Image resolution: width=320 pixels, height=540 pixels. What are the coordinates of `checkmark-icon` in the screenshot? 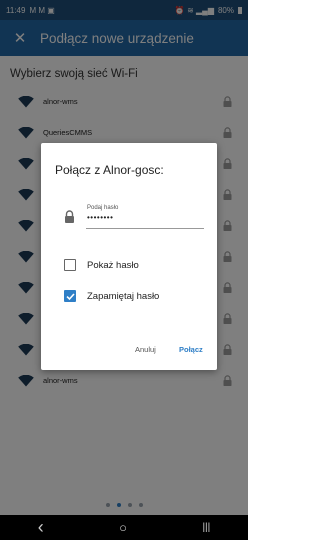 It's located at (70, 296).